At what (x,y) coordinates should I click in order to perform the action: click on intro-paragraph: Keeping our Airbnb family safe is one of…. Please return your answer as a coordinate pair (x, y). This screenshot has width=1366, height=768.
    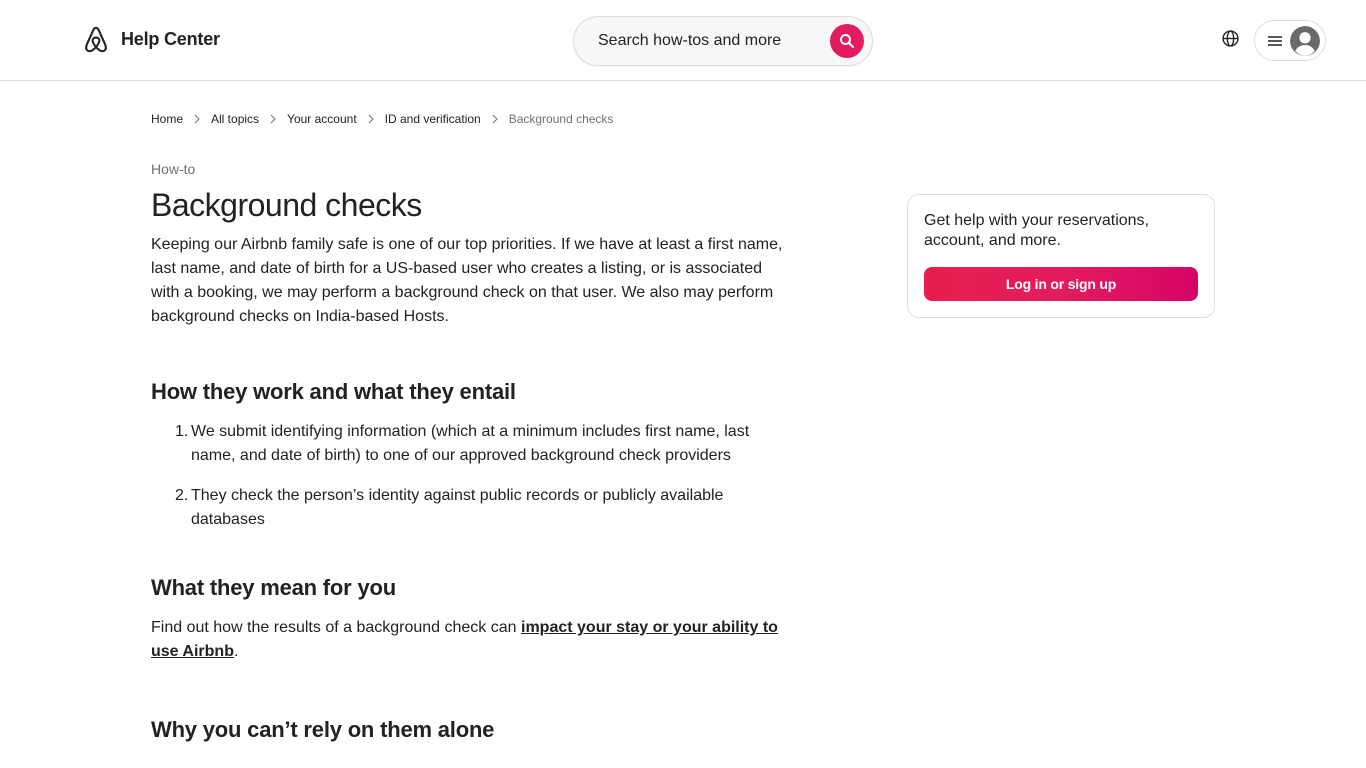
    Looking at the image, I should click on (467, 280).